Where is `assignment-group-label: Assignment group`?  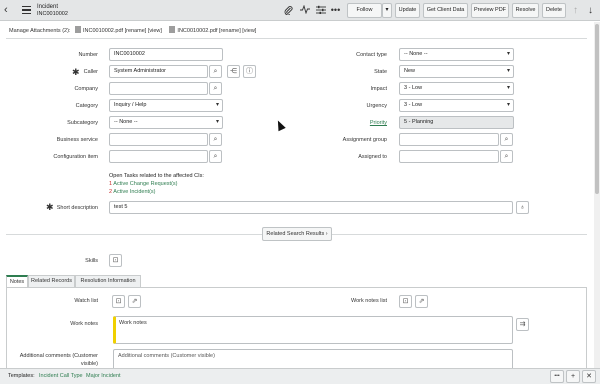 assignment-group-label: Assignment group is located at coordinates (364, 140).